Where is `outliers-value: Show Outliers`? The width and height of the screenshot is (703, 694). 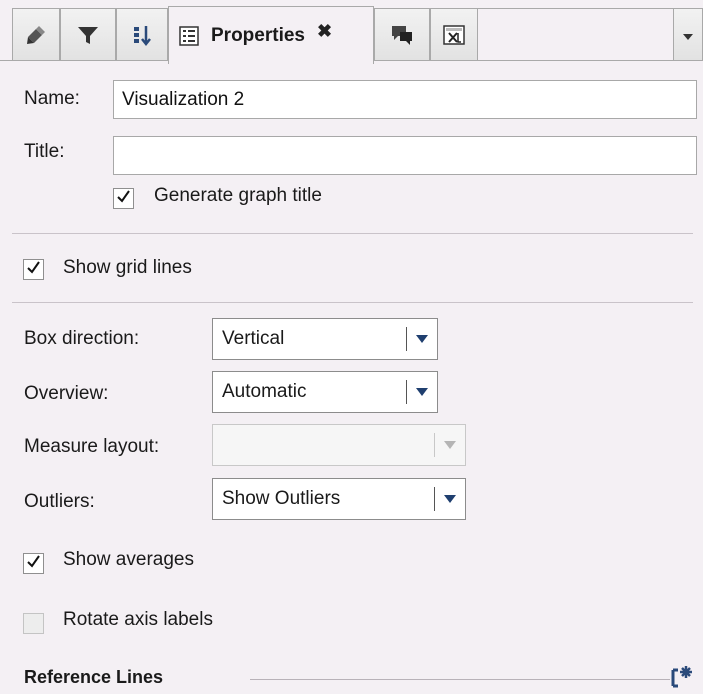
outliers-value: Show Outliers is located at coordinates (281, 498).